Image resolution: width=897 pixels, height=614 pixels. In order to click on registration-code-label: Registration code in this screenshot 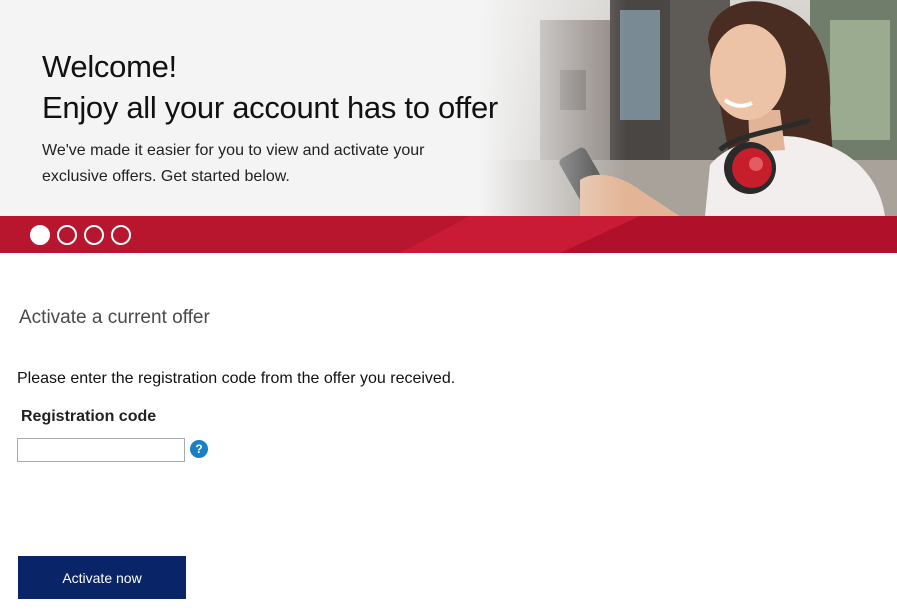, I will do `click(89, 416)`.